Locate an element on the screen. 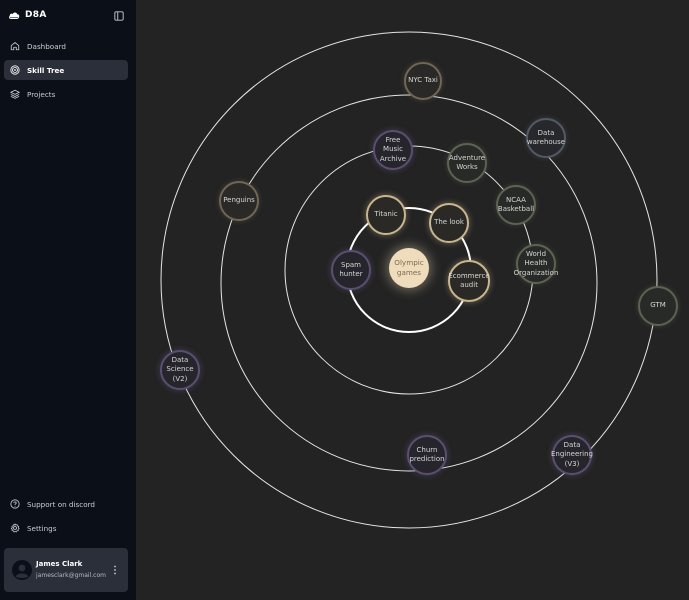 The width and height of the screenshot is (689, 600). skill-node-nyc-taxi: NYC Taxi is located at coordinates (423, 81).